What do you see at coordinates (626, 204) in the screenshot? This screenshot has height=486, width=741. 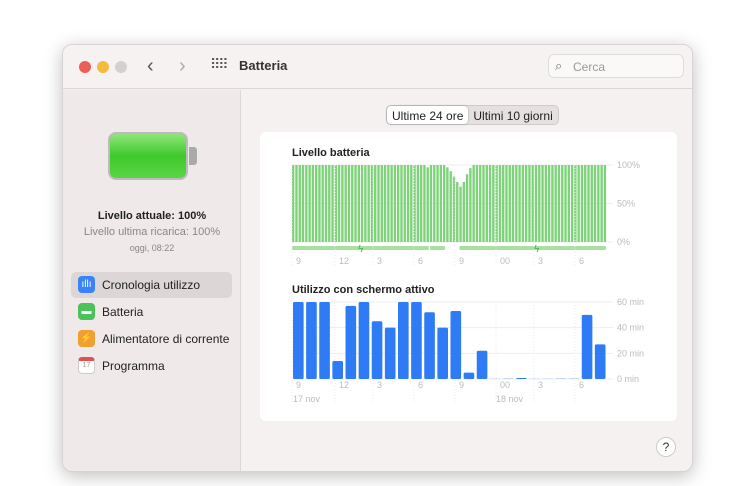 I see `y-tick-label: 50%` at bounding box center [626, 204].